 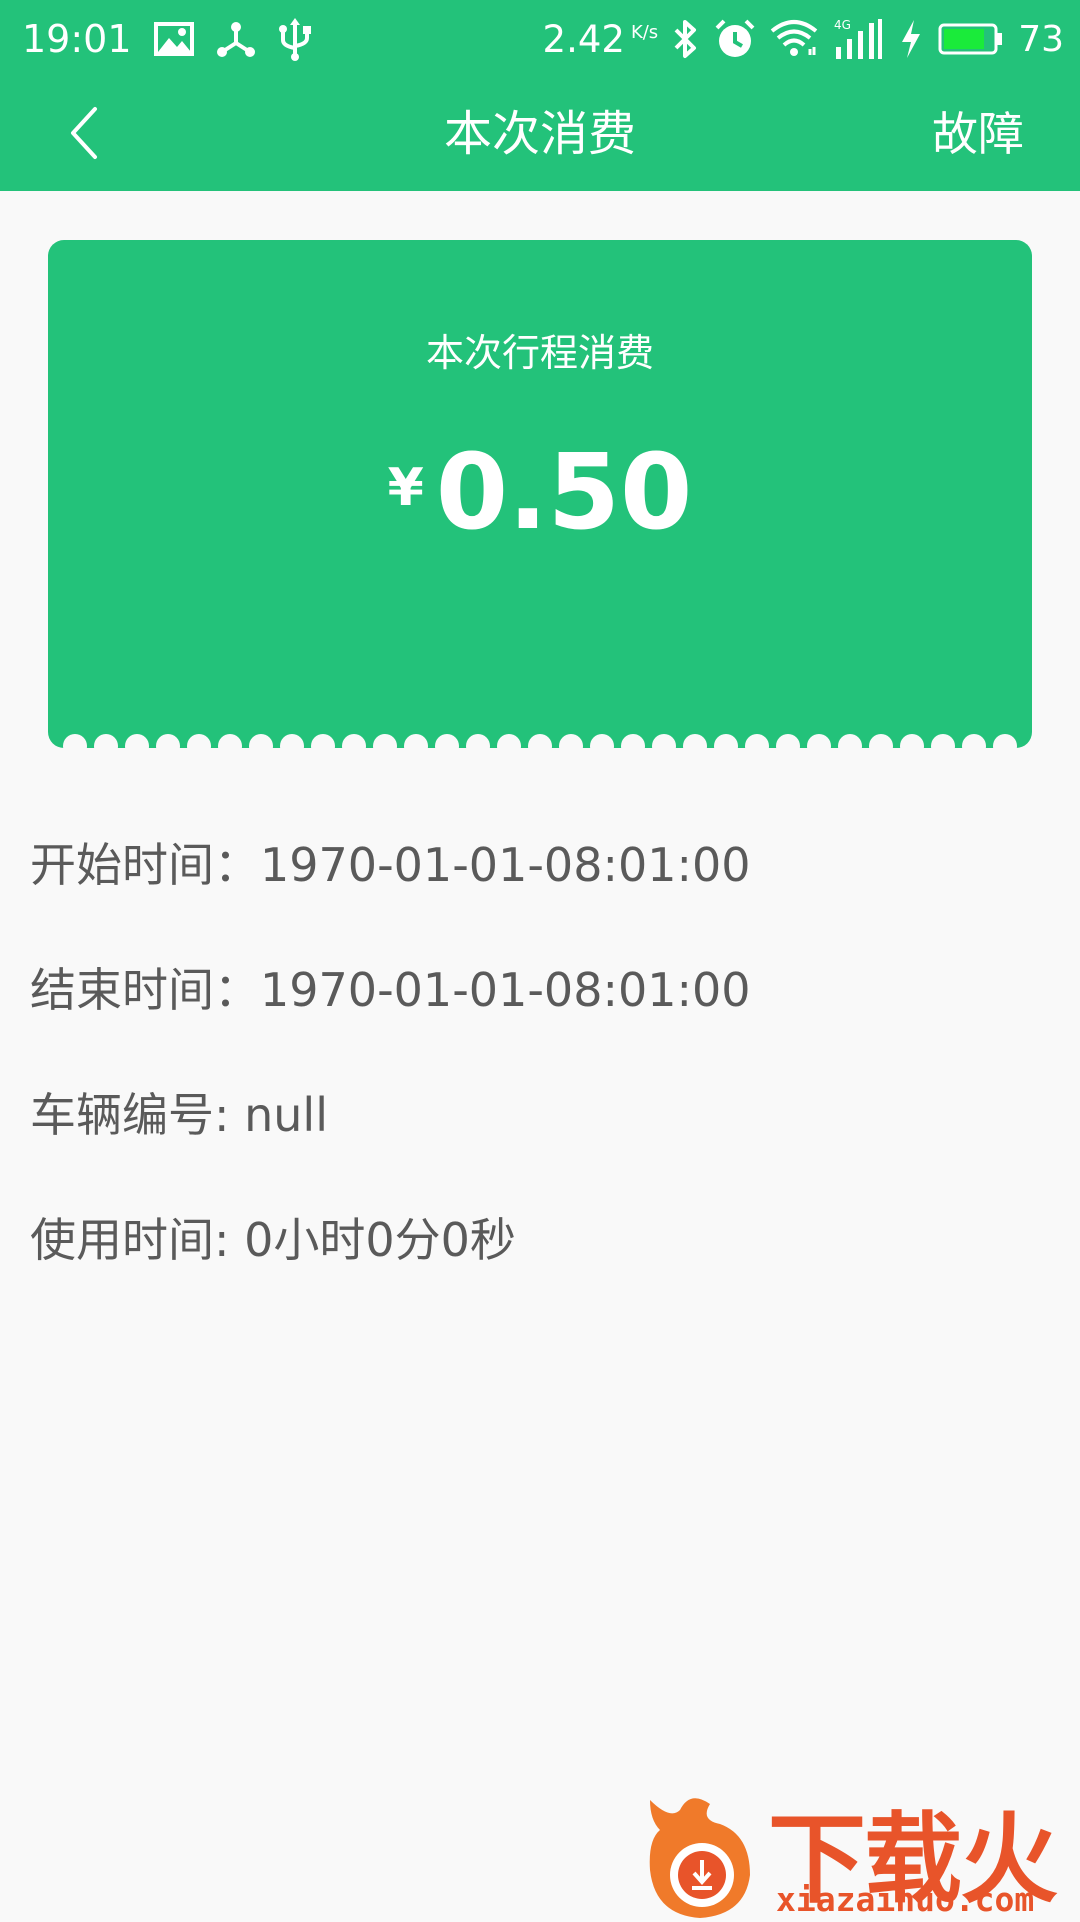 I want to click on start-time-text: 开始时间：1970-01-01-08:01:00, so click(x=390, y=865).